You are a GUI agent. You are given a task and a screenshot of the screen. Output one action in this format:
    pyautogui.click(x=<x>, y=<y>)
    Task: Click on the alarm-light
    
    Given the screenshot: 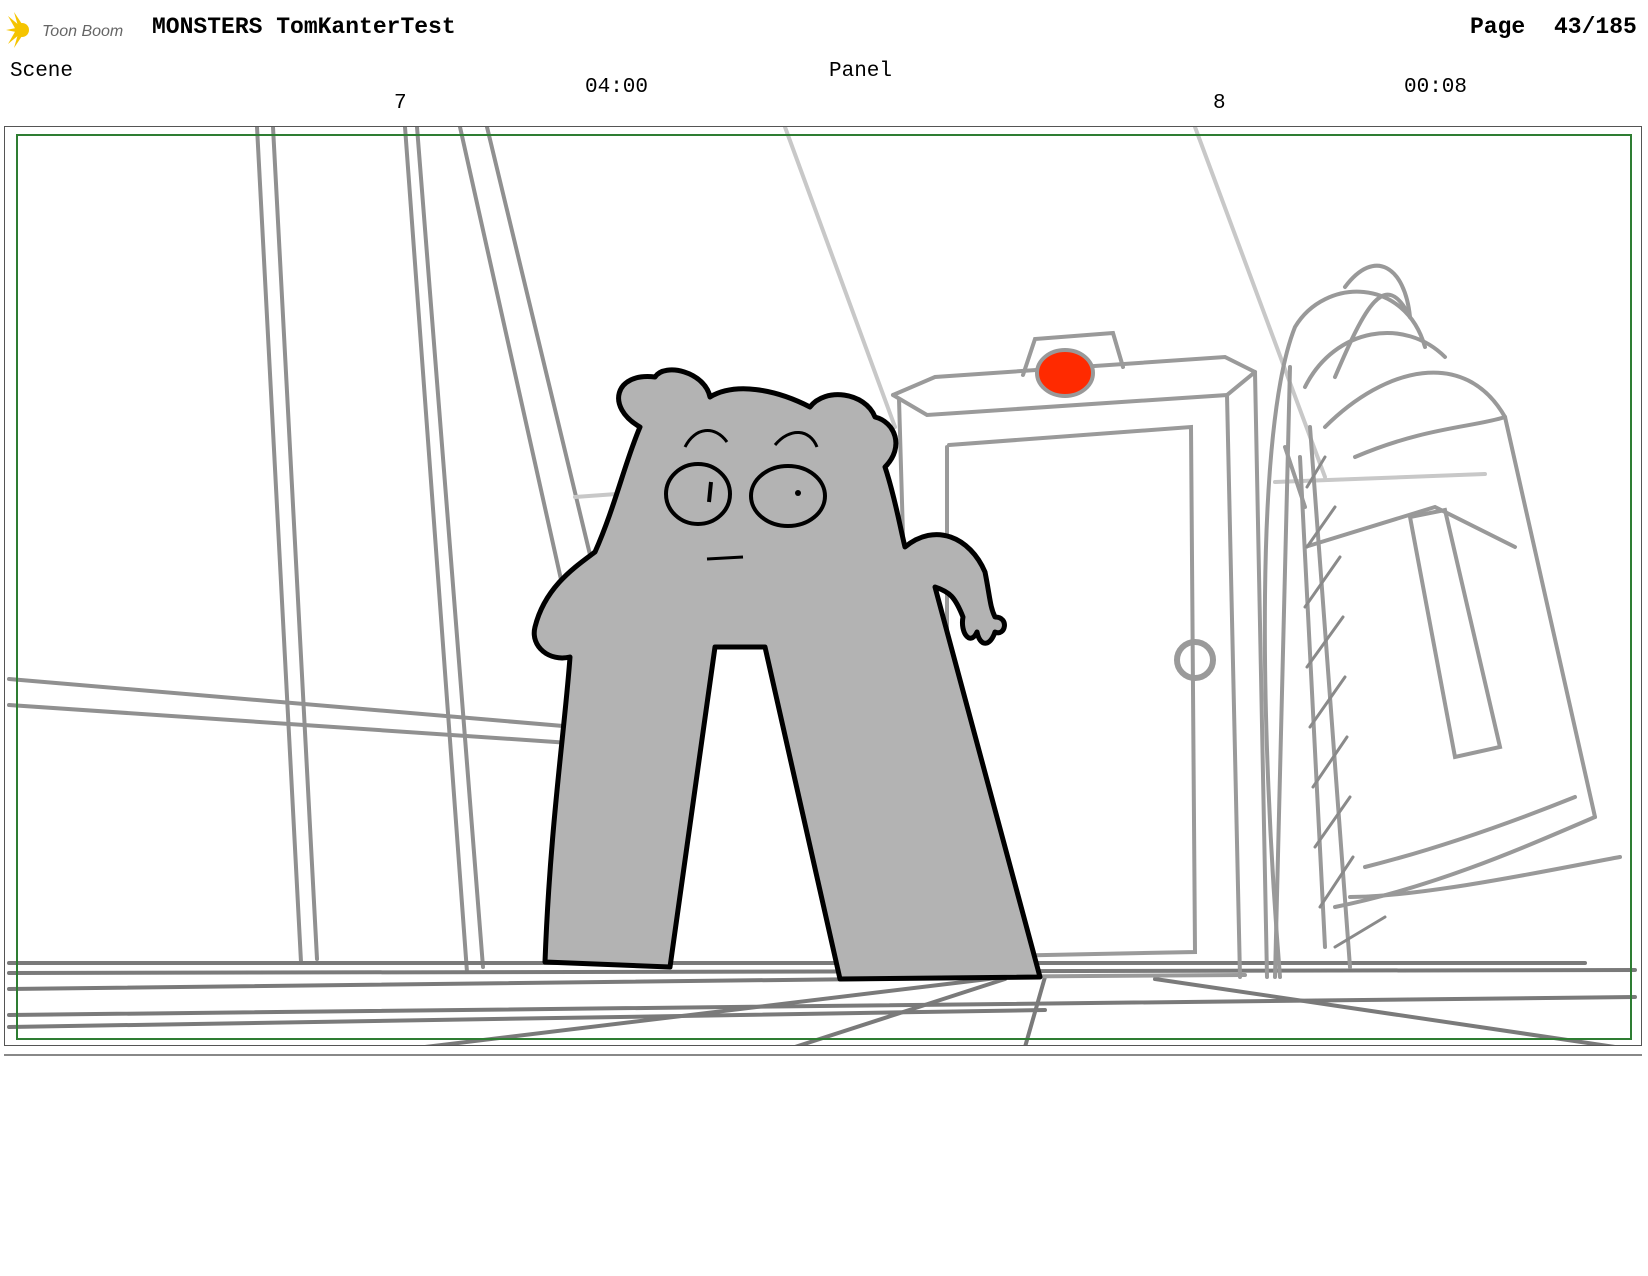 What is the action you would take?
    pyautogui.click(x=1065, y=373)
    